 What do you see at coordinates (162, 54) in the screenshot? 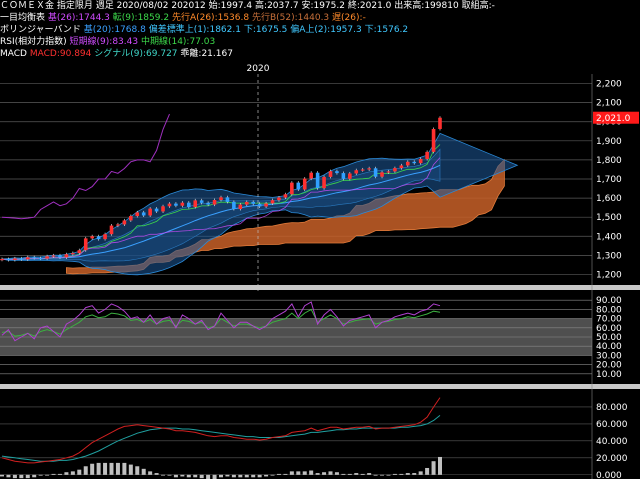
I see `signal-value: 69.727` at bounding box center [162, 54].